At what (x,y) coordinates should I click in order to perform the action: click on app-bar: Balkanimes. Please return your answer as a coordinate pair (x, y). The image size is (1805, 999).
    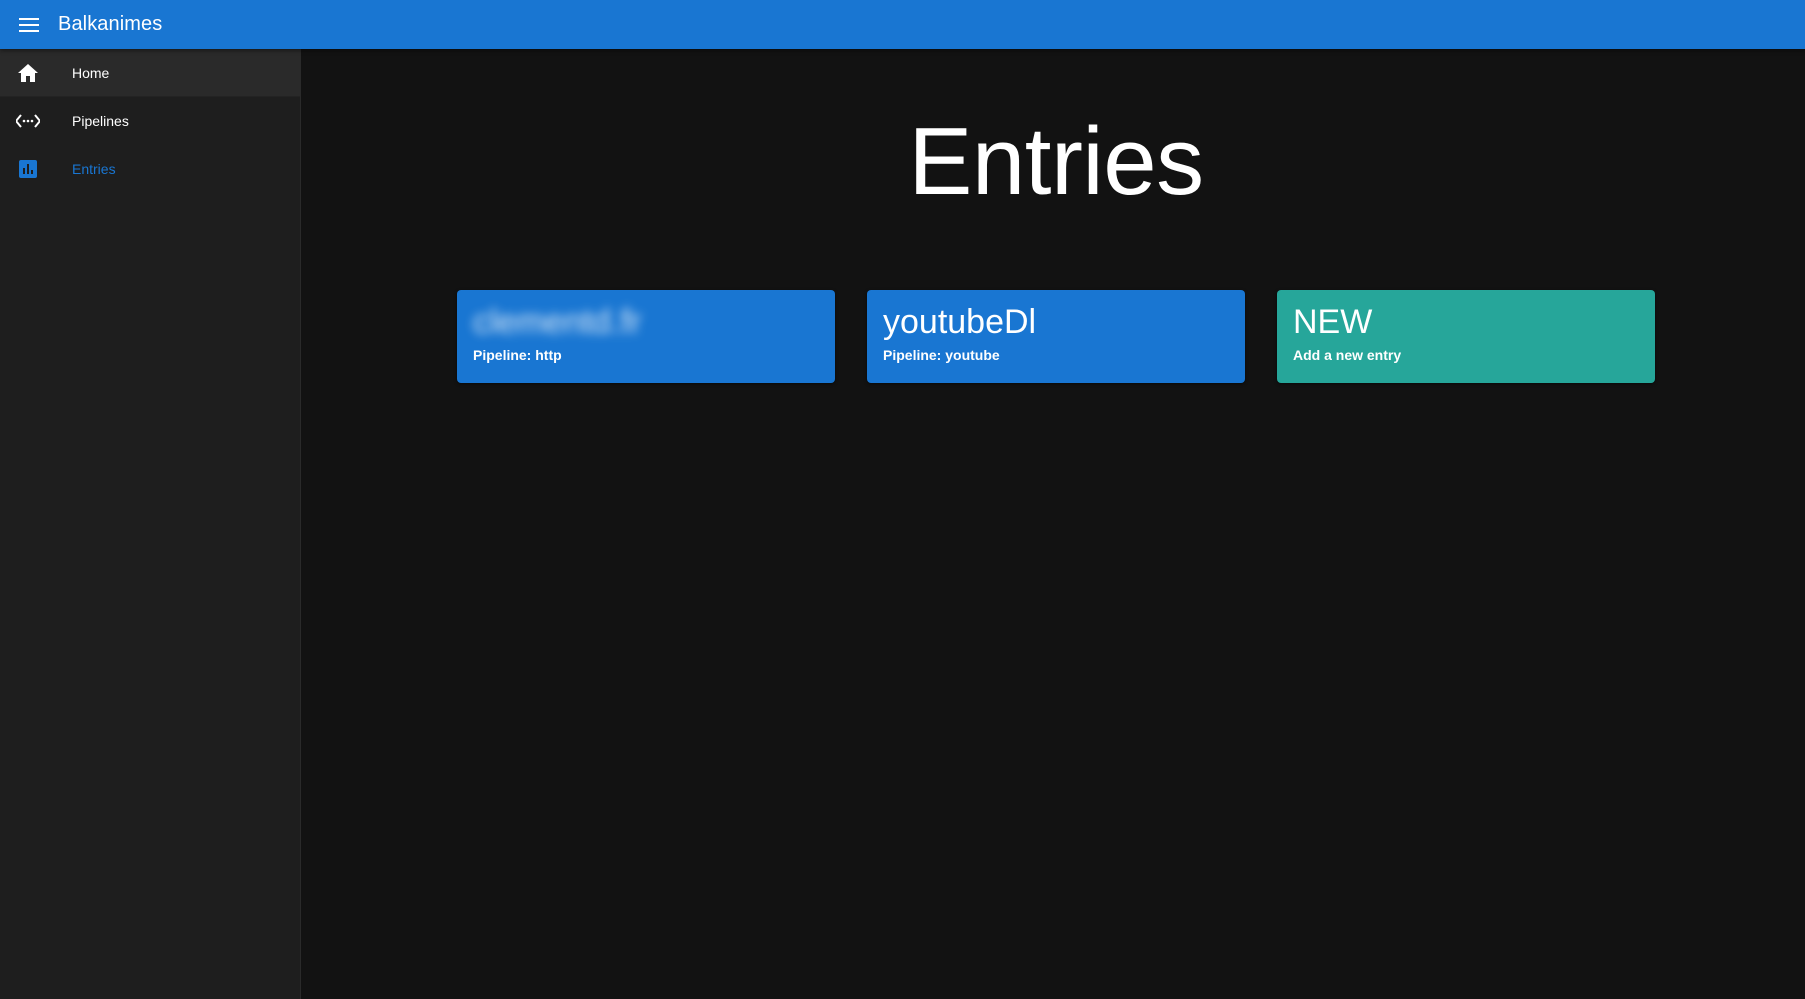
    Looking at the image, I should click on (902, 24).